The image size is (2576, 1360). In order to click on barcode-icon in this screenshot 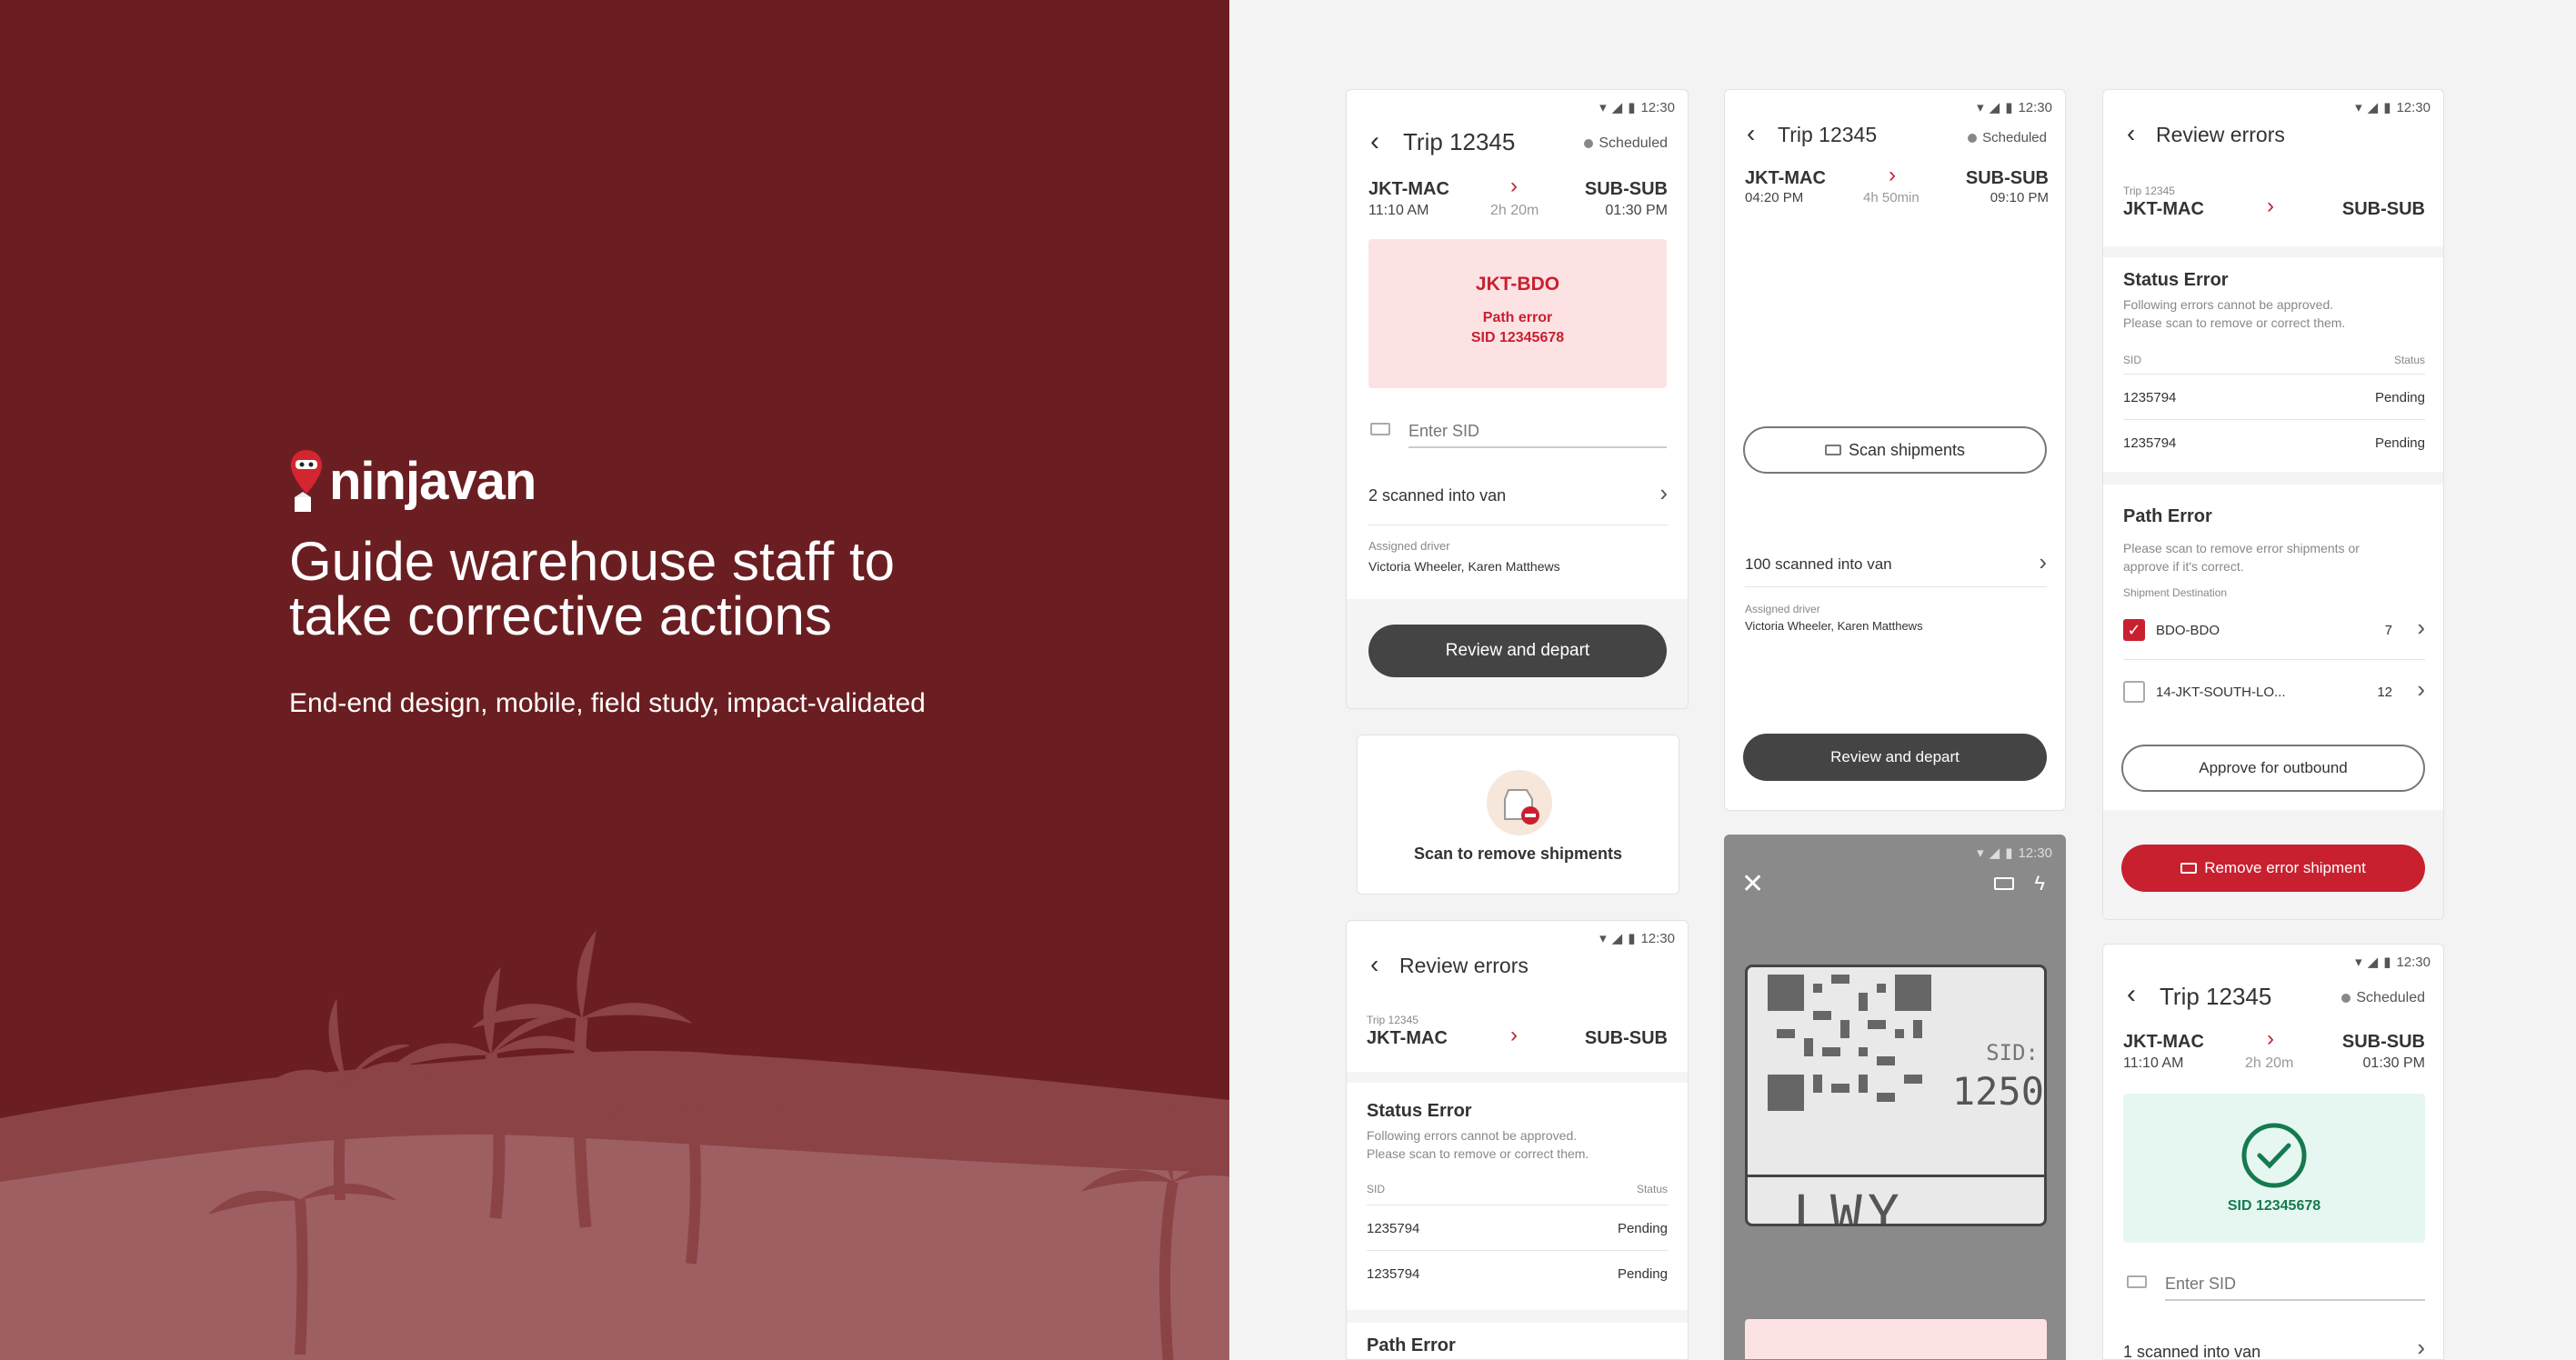, I will do `click(2137, 1281)`.